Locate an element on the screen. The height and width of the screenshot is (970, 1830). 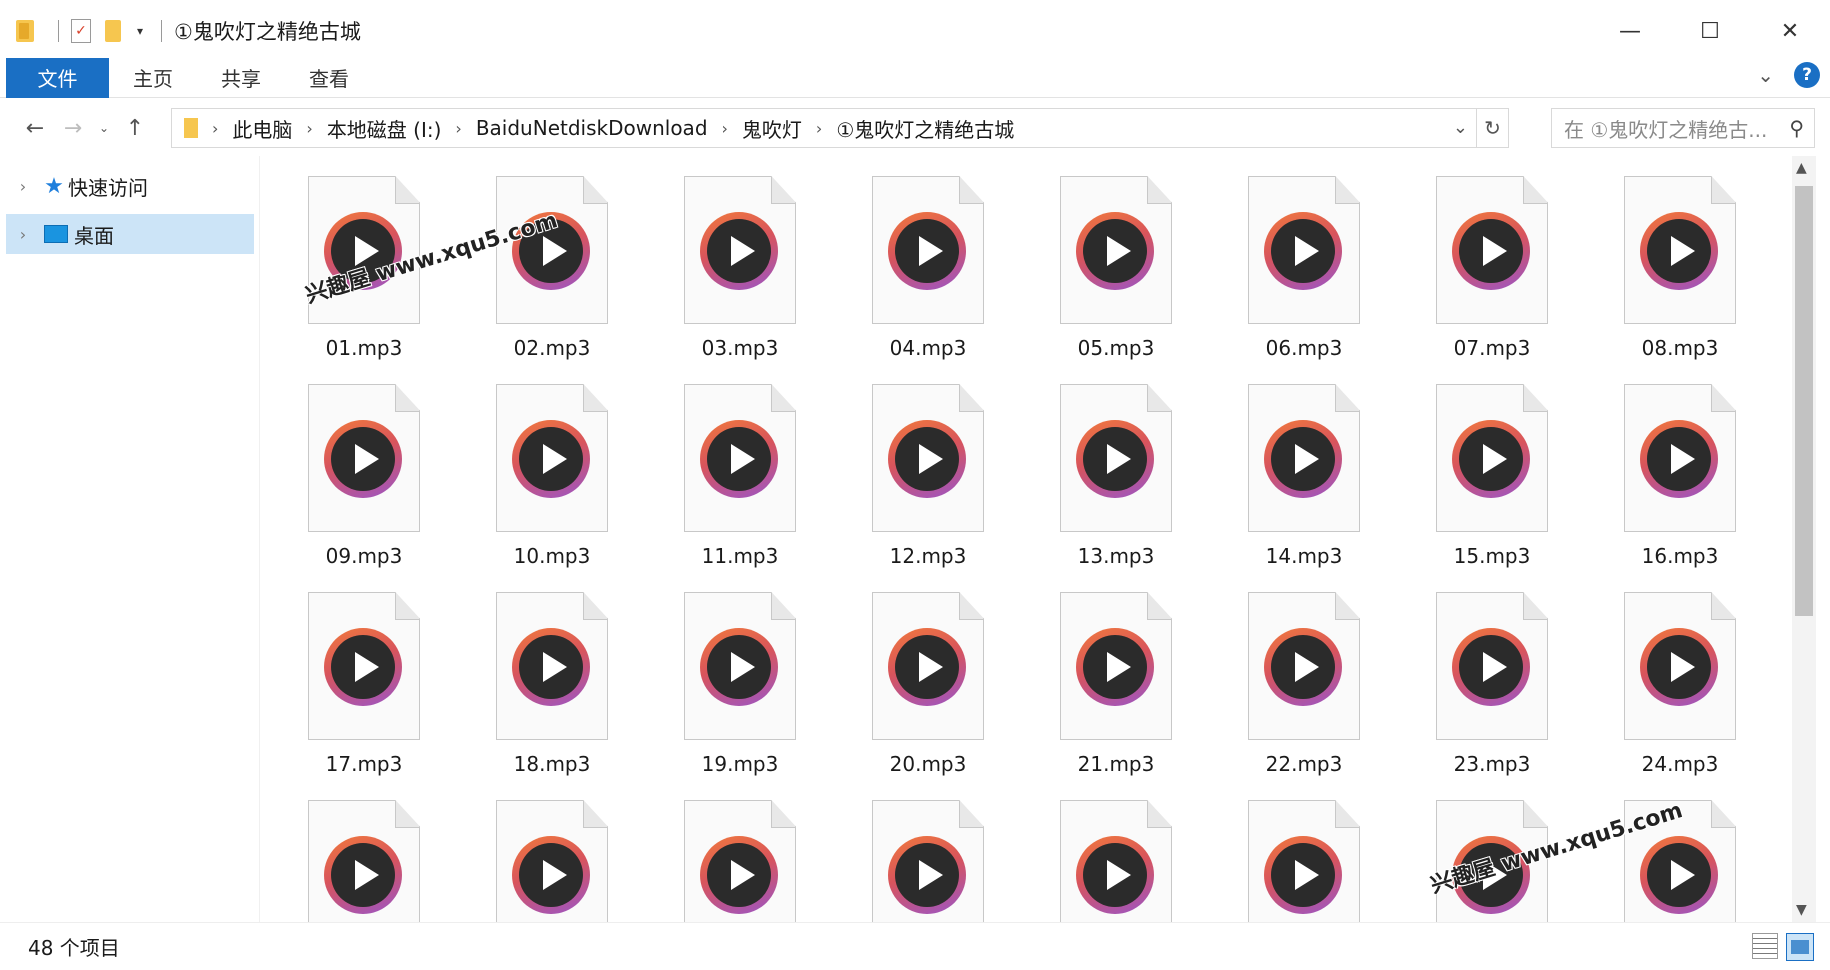
file-item: 19.mp3 is located at coordinates (740, 696).